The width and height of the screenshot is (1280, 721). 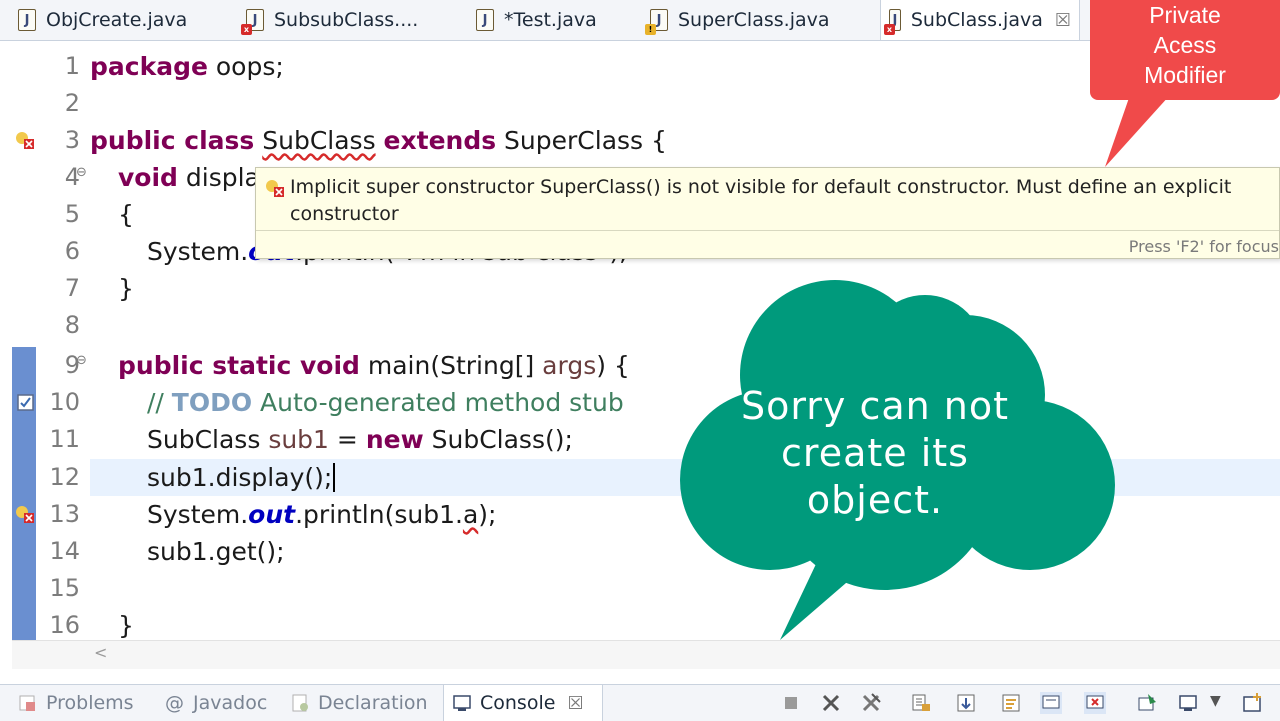 I want to click on class-name-error: SubClass, so click(x=319, y=140).